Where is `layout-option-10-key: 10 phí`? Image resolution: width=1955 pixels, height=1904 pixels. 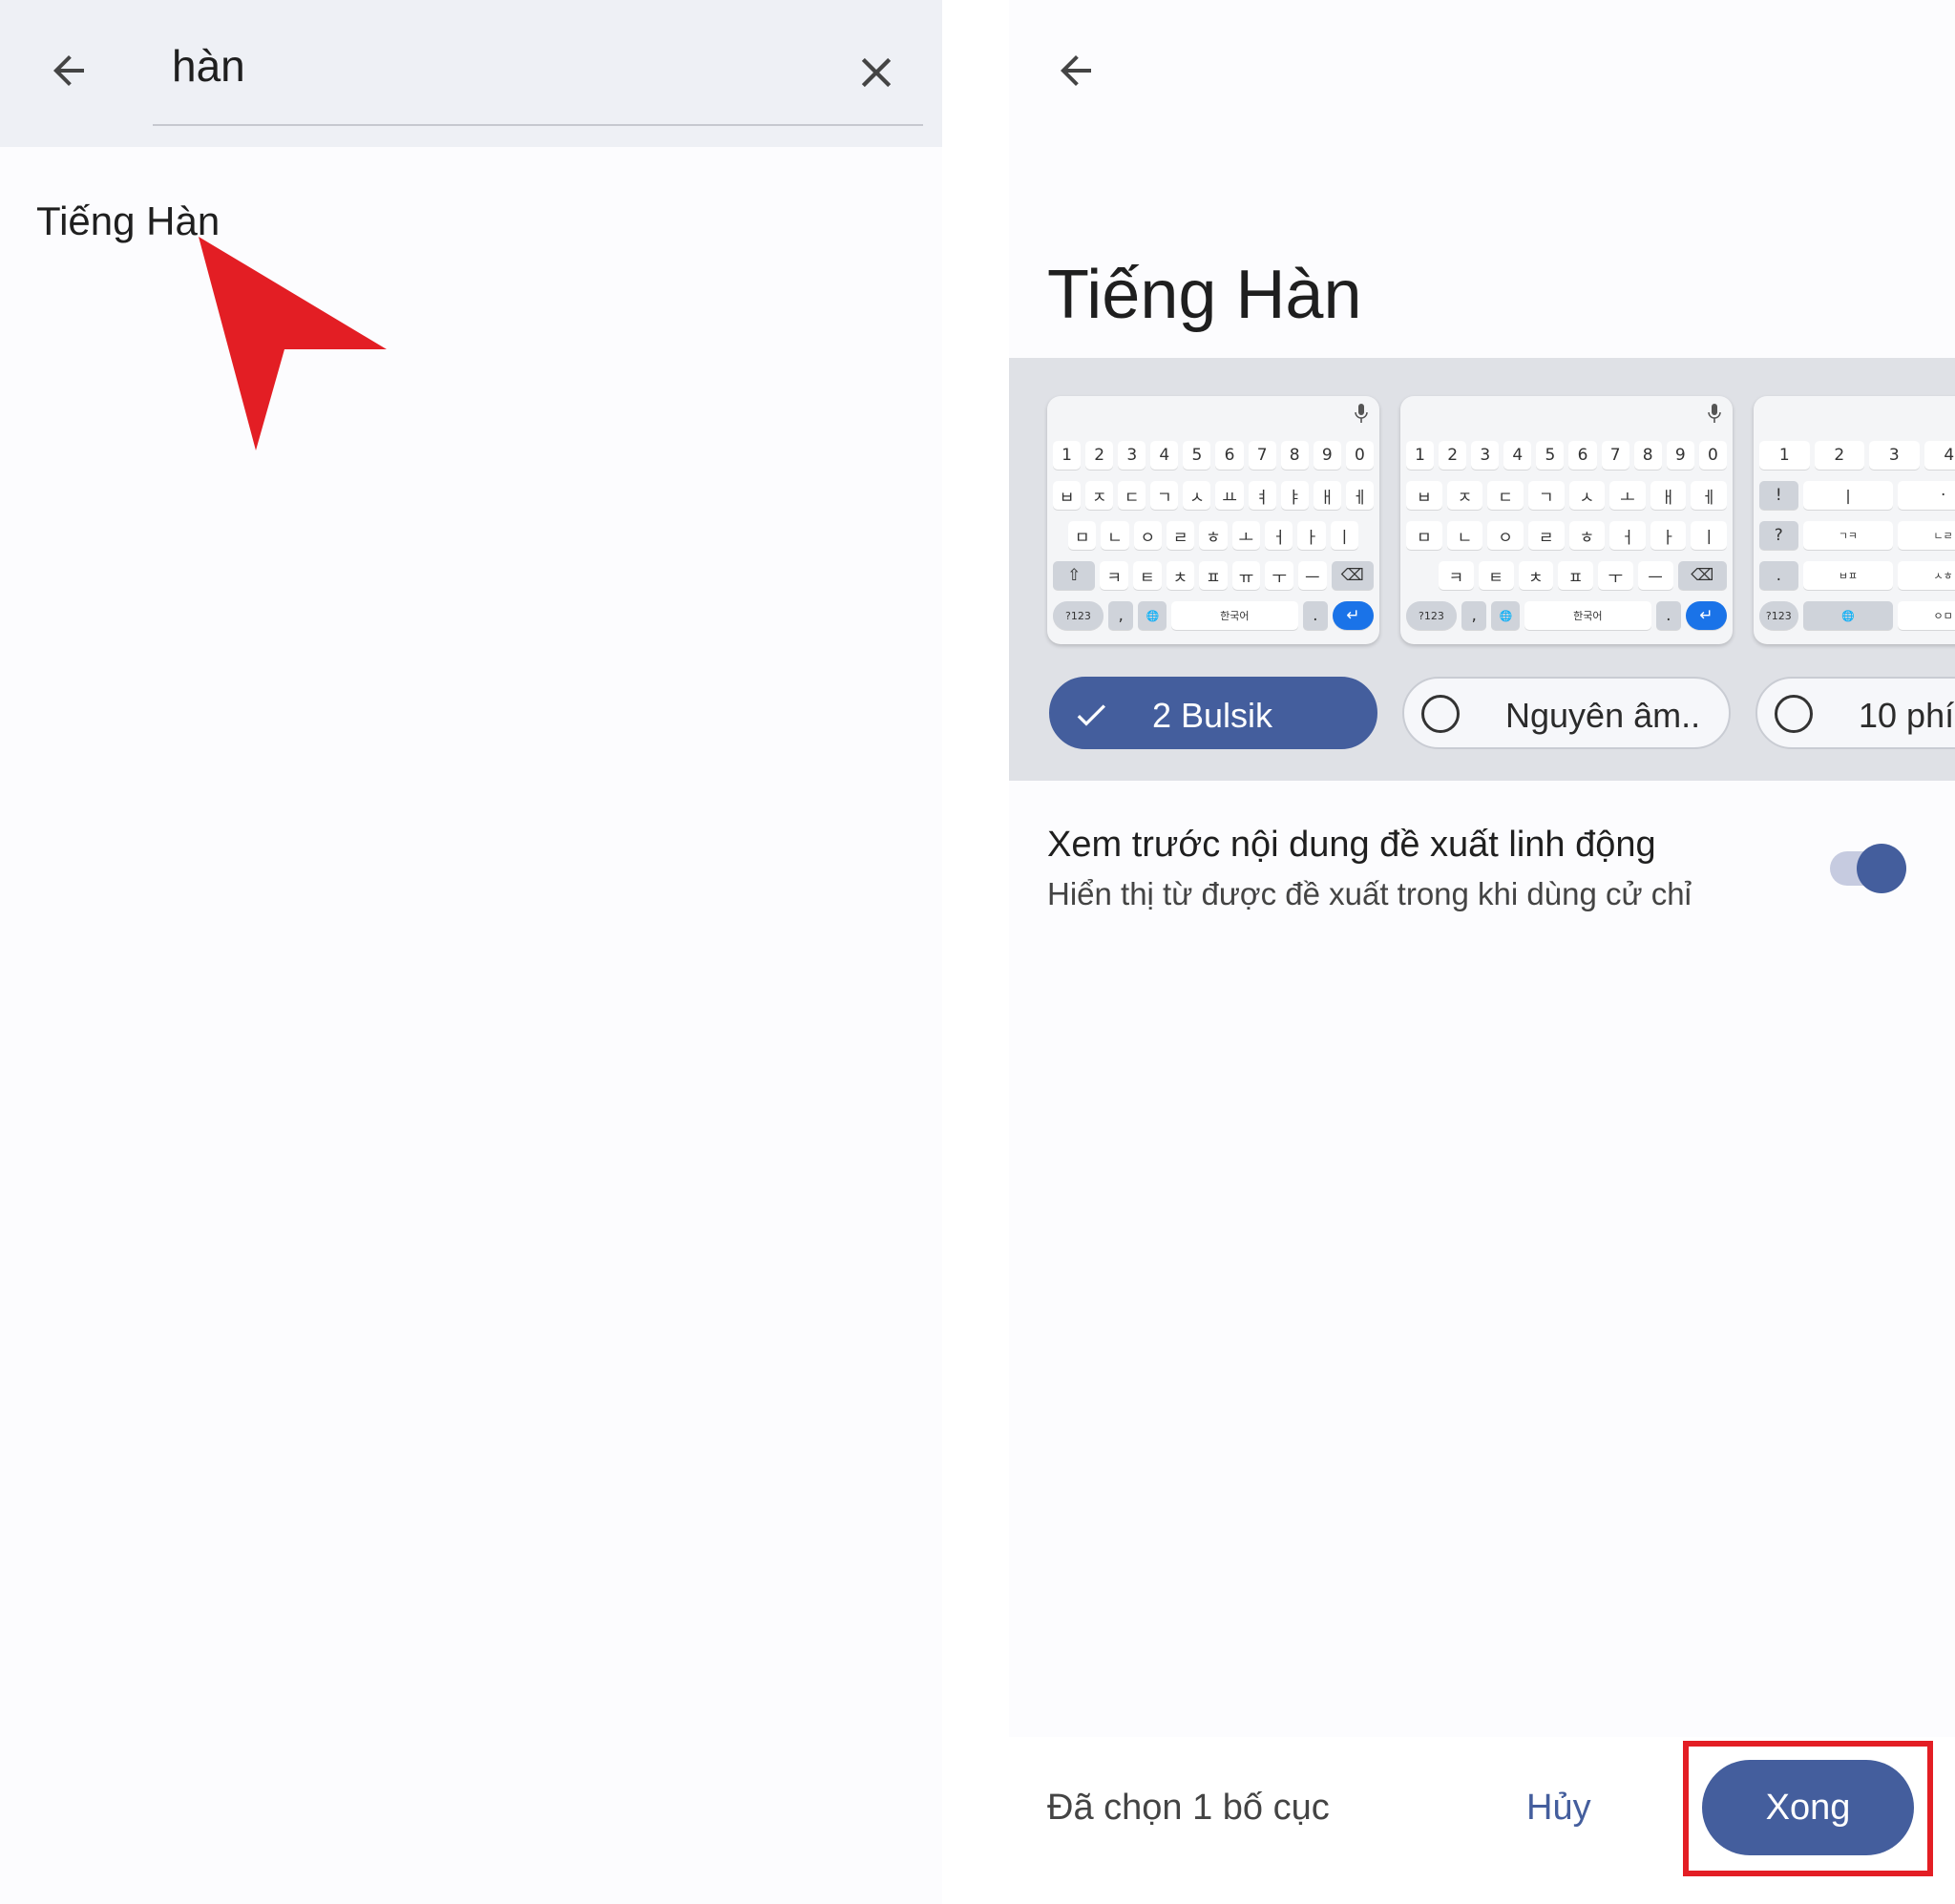
layout-option-10-key: 10 phí is located at coordinates (1855, 713).